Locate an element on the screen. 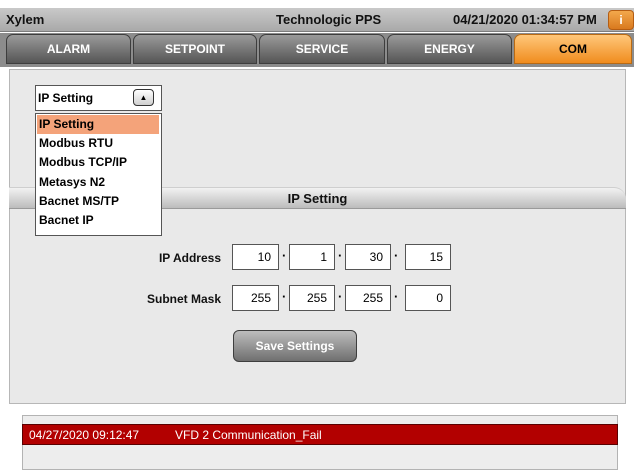 The image size is (634, 472). ip-octet-3-field: 30 is located at coordinates (368, 257).